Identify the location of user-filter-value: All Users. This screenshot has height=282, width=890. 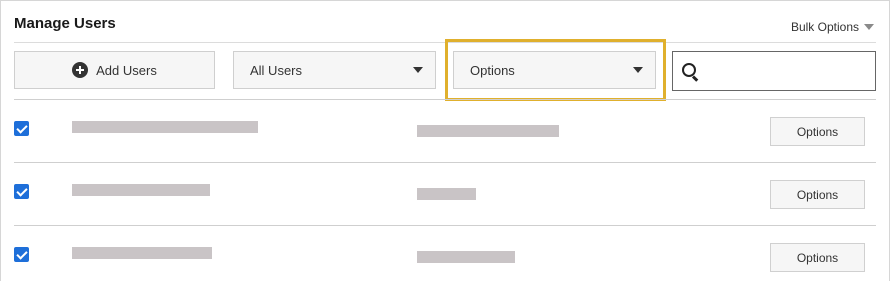
(276, 70).